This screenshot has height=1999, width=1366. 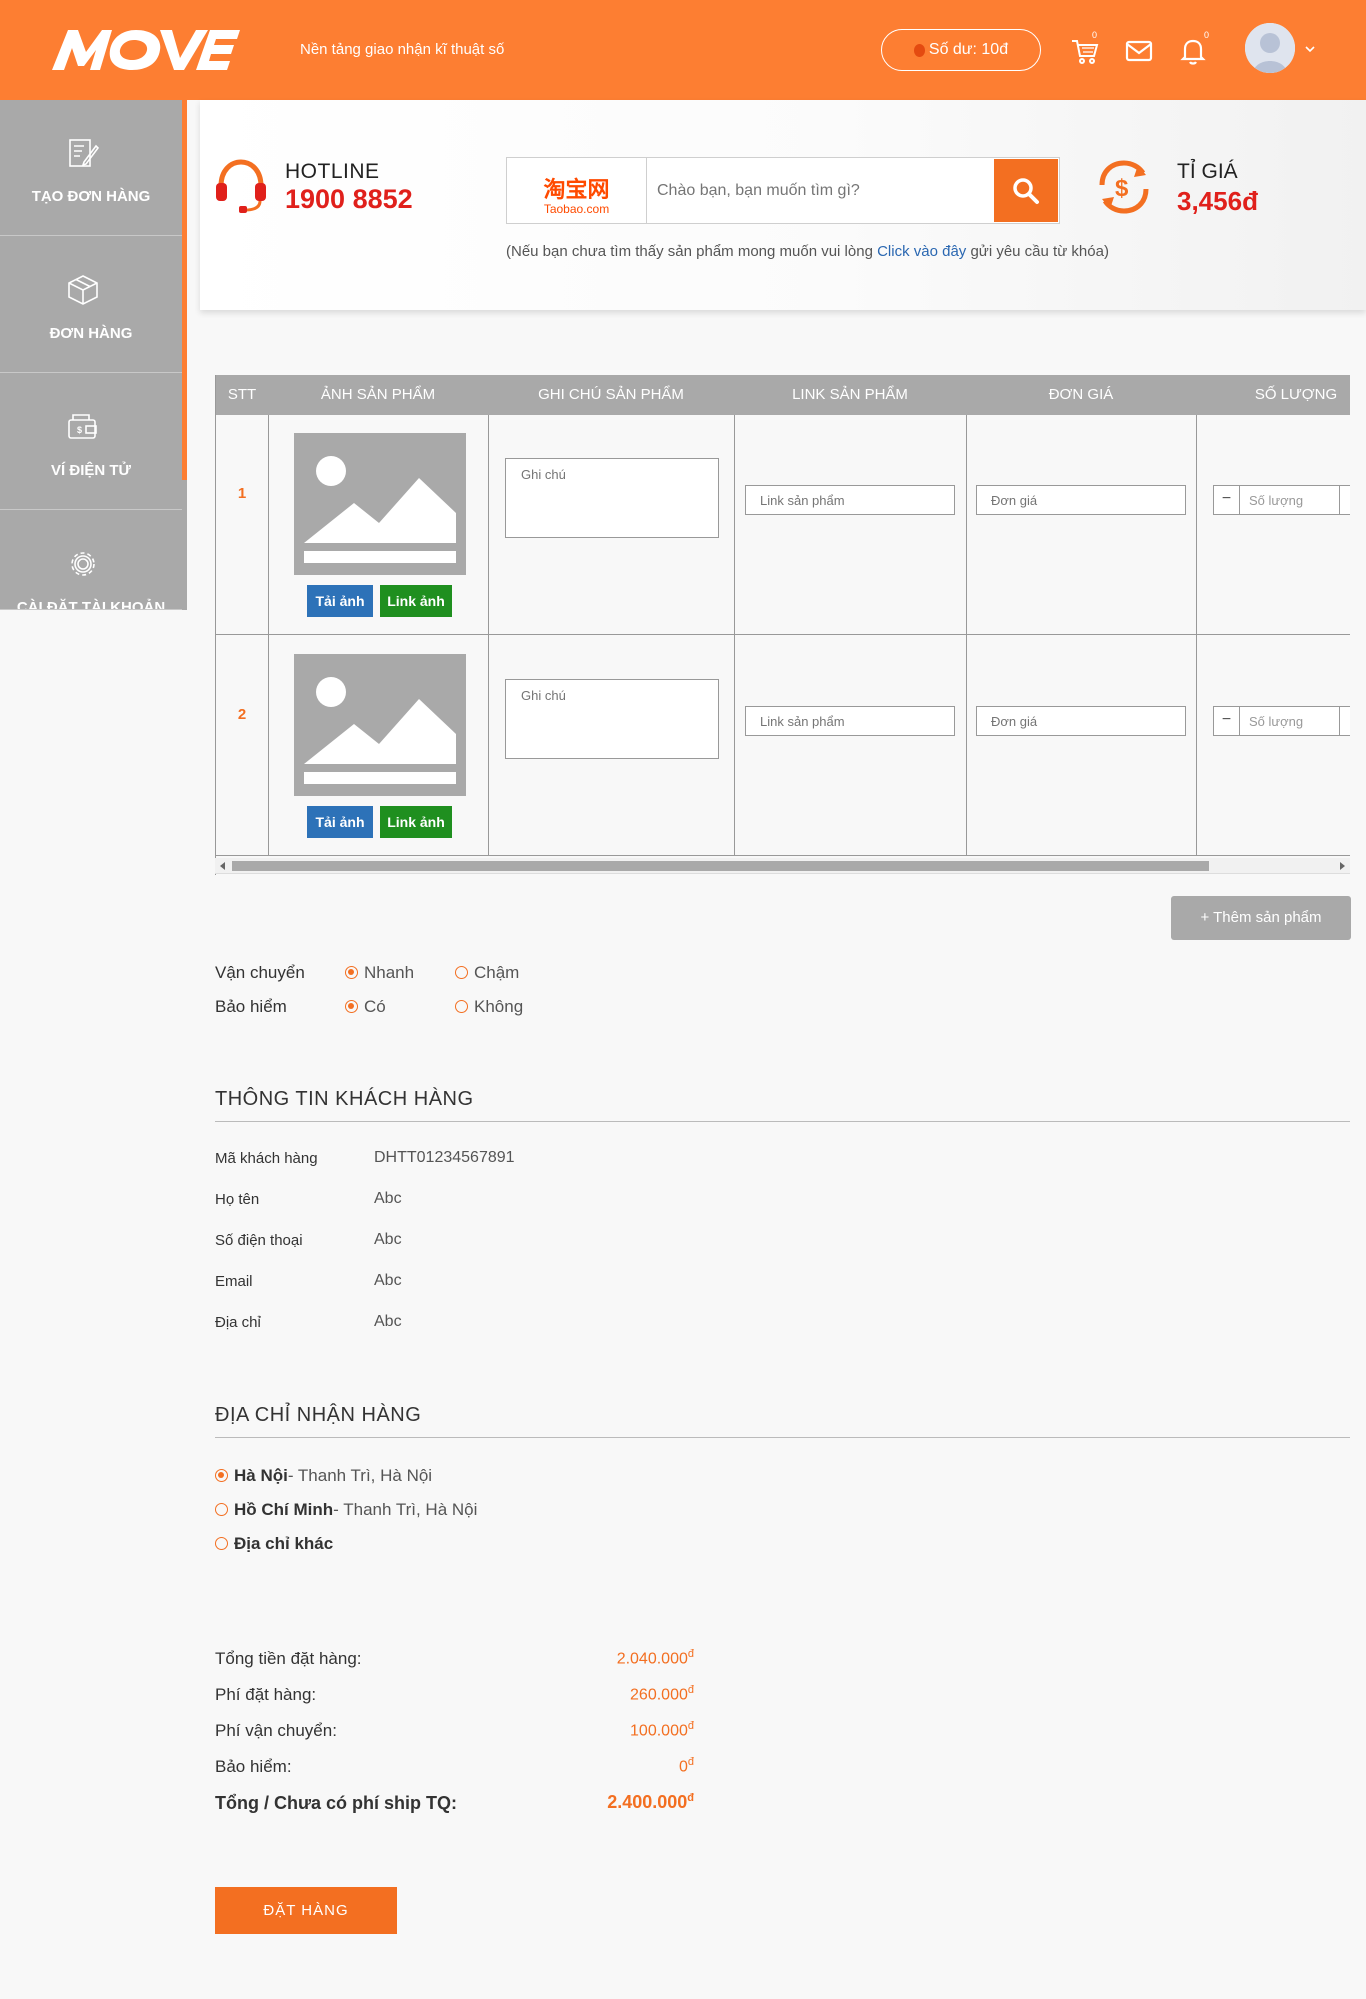 I want to click on cart-icon, so click(x=1085, y=51).